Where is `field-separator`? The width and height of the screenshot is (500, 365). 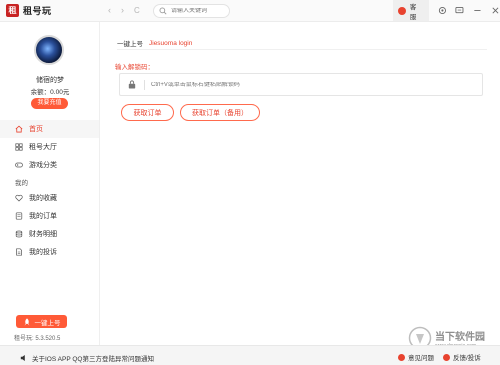
field-separator is located at coordinates (144, 84).